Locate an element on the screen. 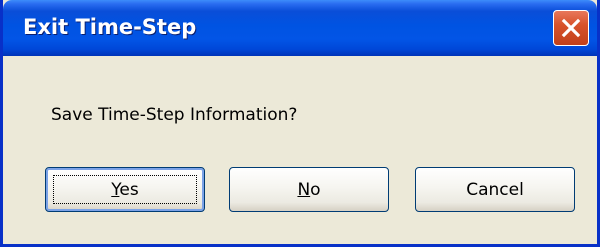  yes-button: Yes is located at coordinates (125, 189).